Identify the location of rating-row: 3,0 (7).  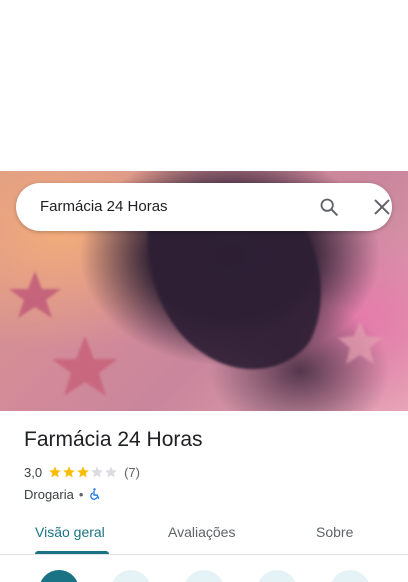
(82, 472).